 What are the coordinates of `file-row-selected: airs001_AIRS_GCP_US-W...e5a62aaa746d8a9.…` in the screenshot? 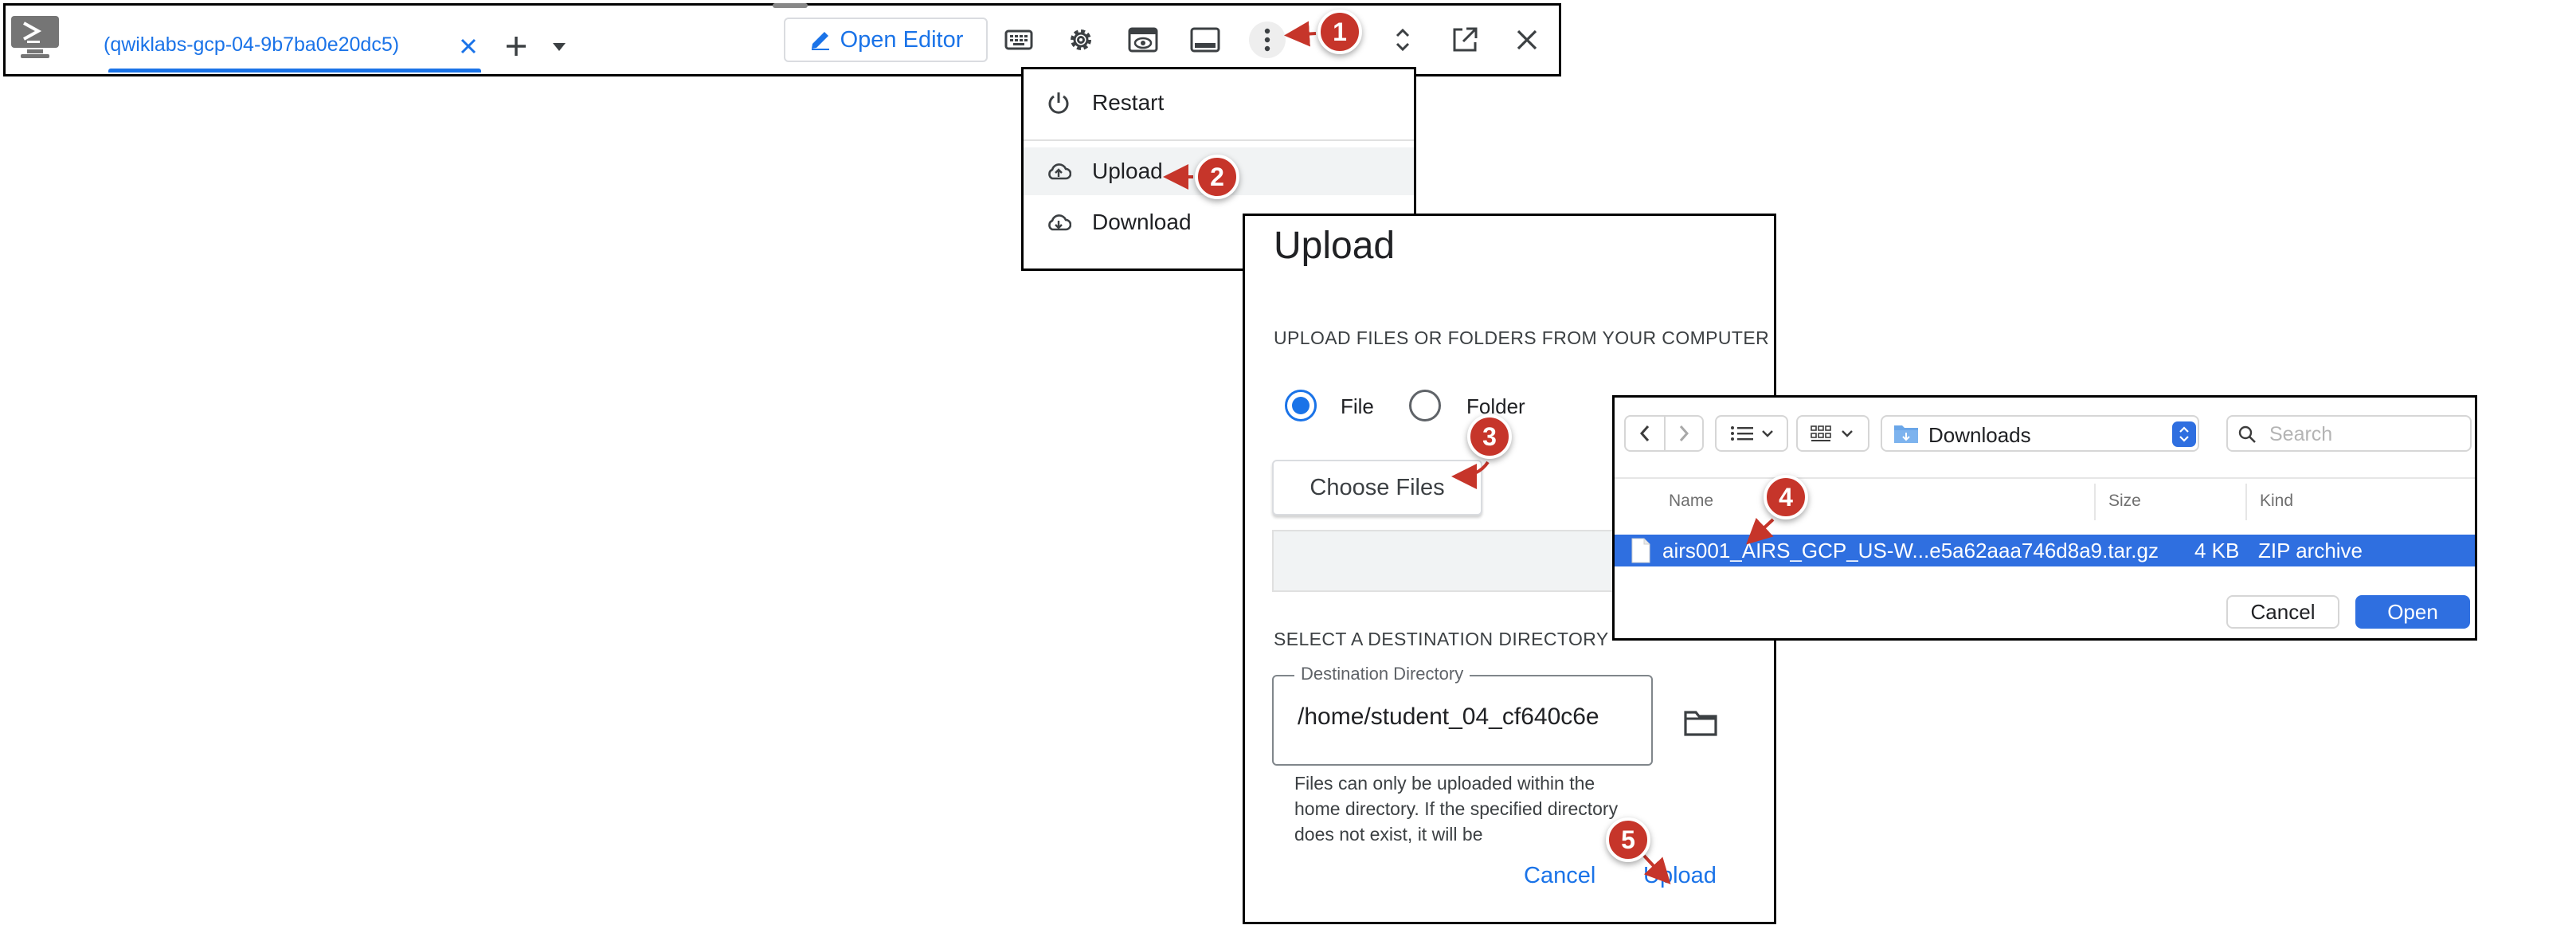 It's located at (2045, 550).